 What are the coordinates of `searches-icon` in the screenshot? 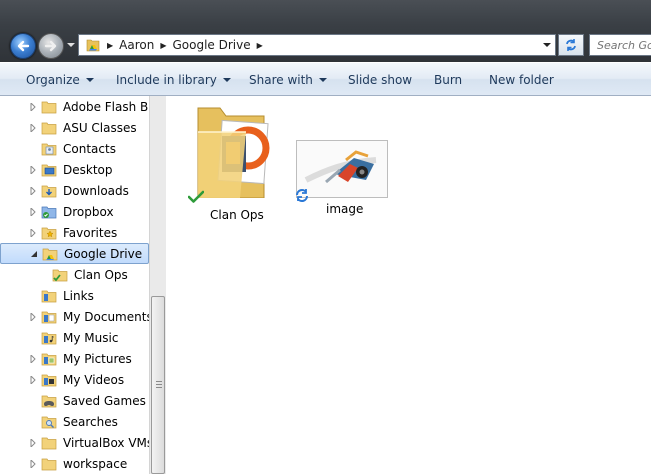 It's located at (49, 422).